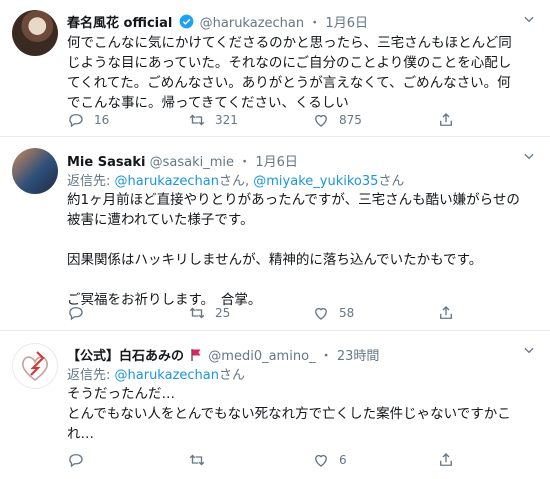 The image size is (550, 479). Describe the element at coordinates (102, 120) in the screenshot. I see `reply-count: 16` at that location.